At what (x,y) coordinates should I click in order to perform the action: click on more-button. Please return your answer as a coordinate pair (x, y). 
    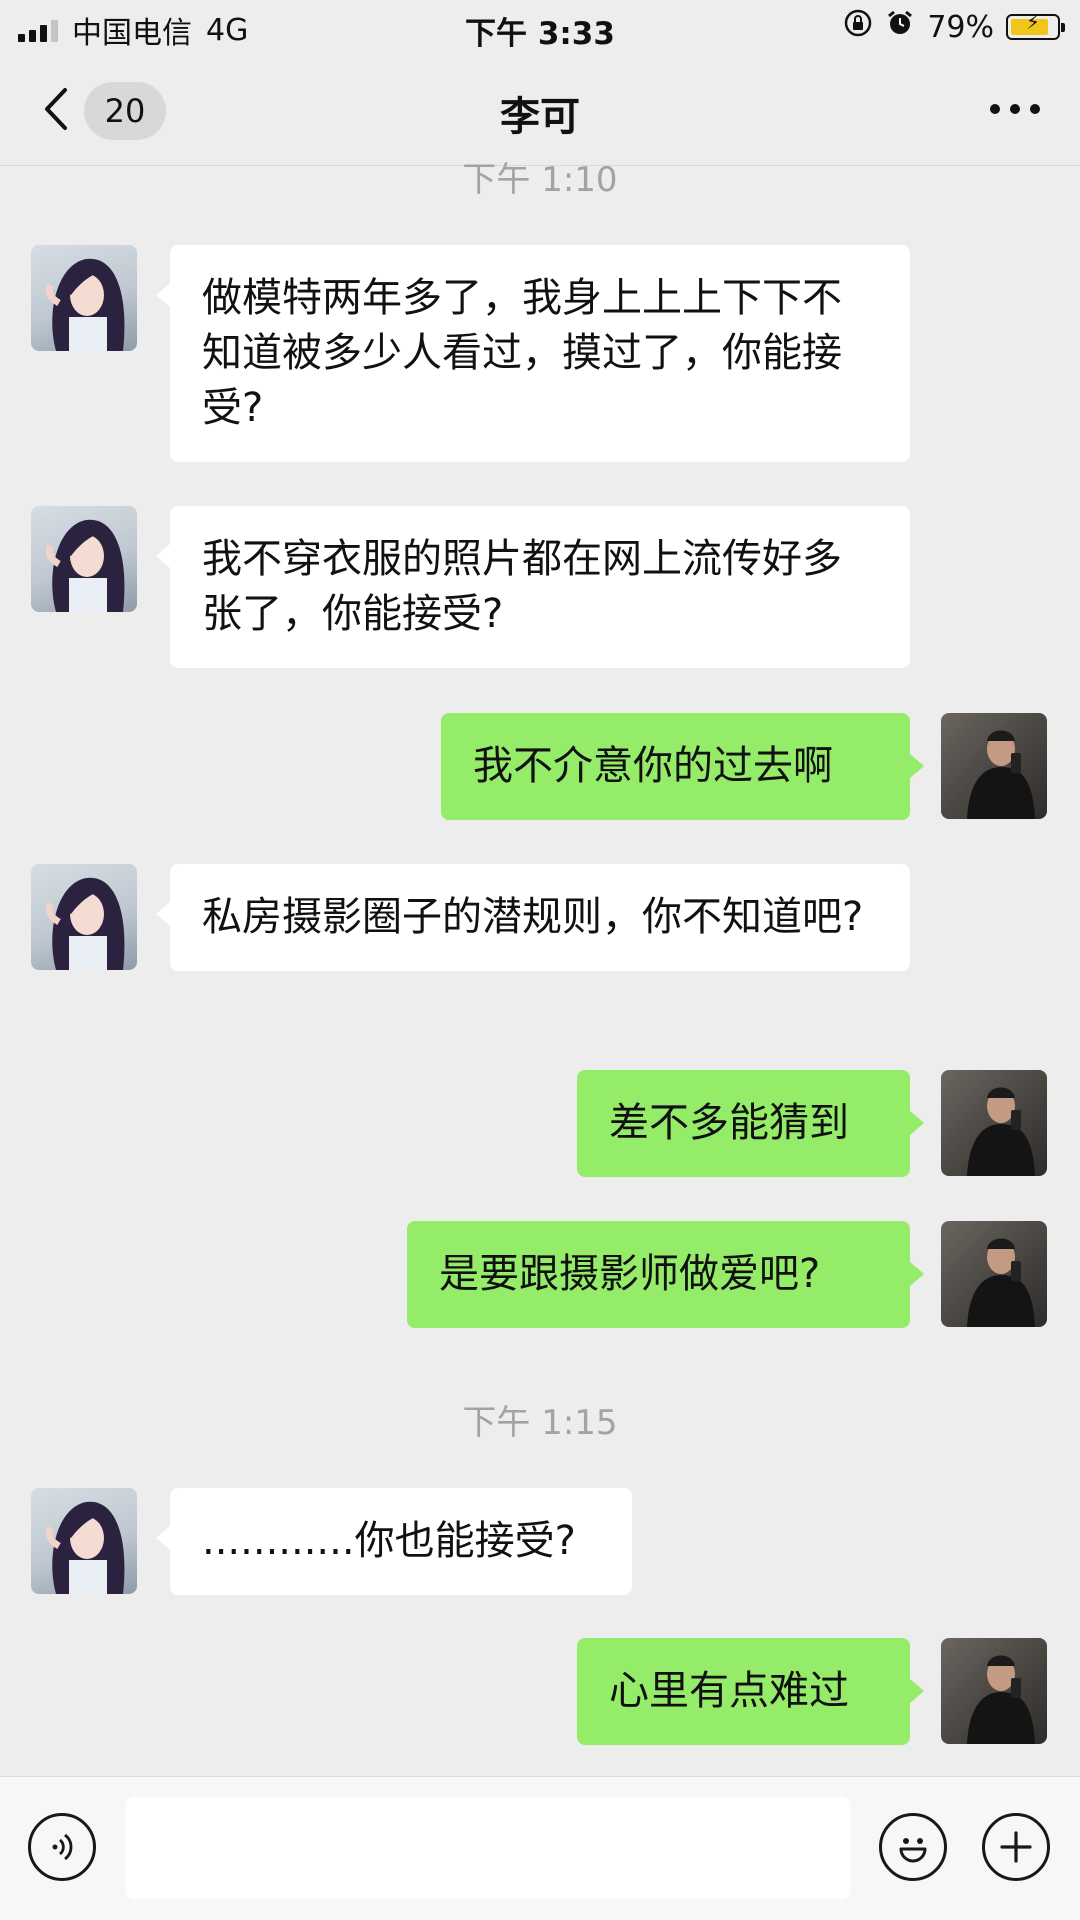
    Looking at the image, I should click on (1015, 109).